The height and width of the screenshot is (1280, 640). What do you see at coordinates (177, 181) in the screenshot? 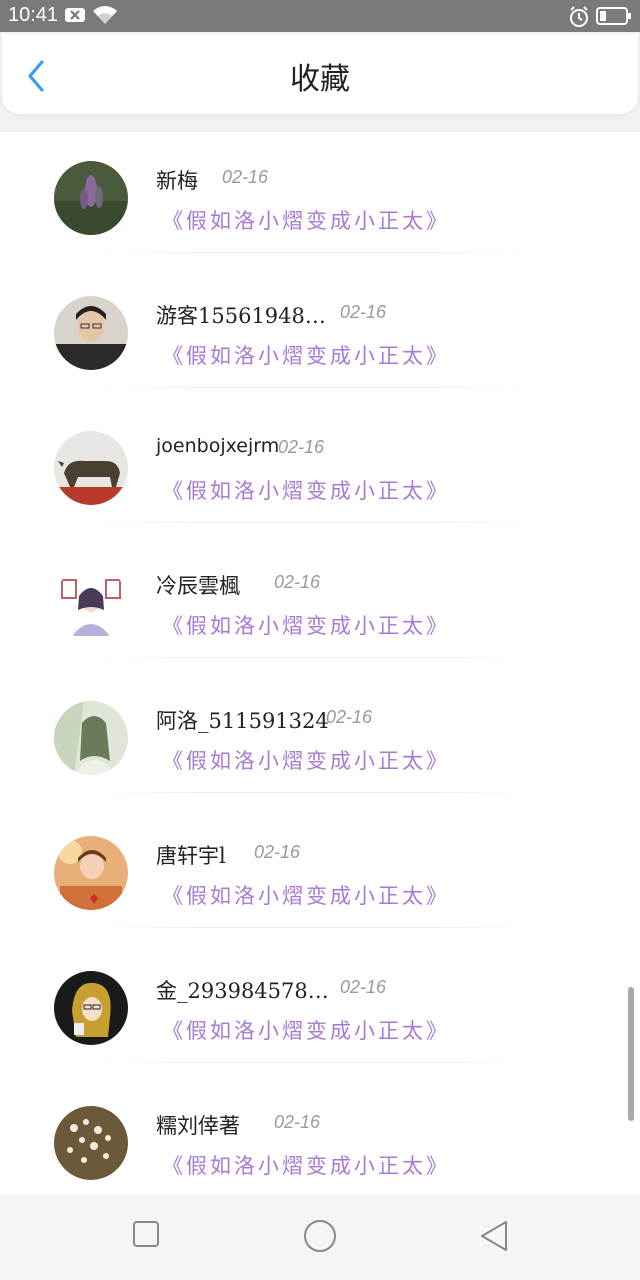
I see `user-name: 新梅` at bounding box center [177, 181].